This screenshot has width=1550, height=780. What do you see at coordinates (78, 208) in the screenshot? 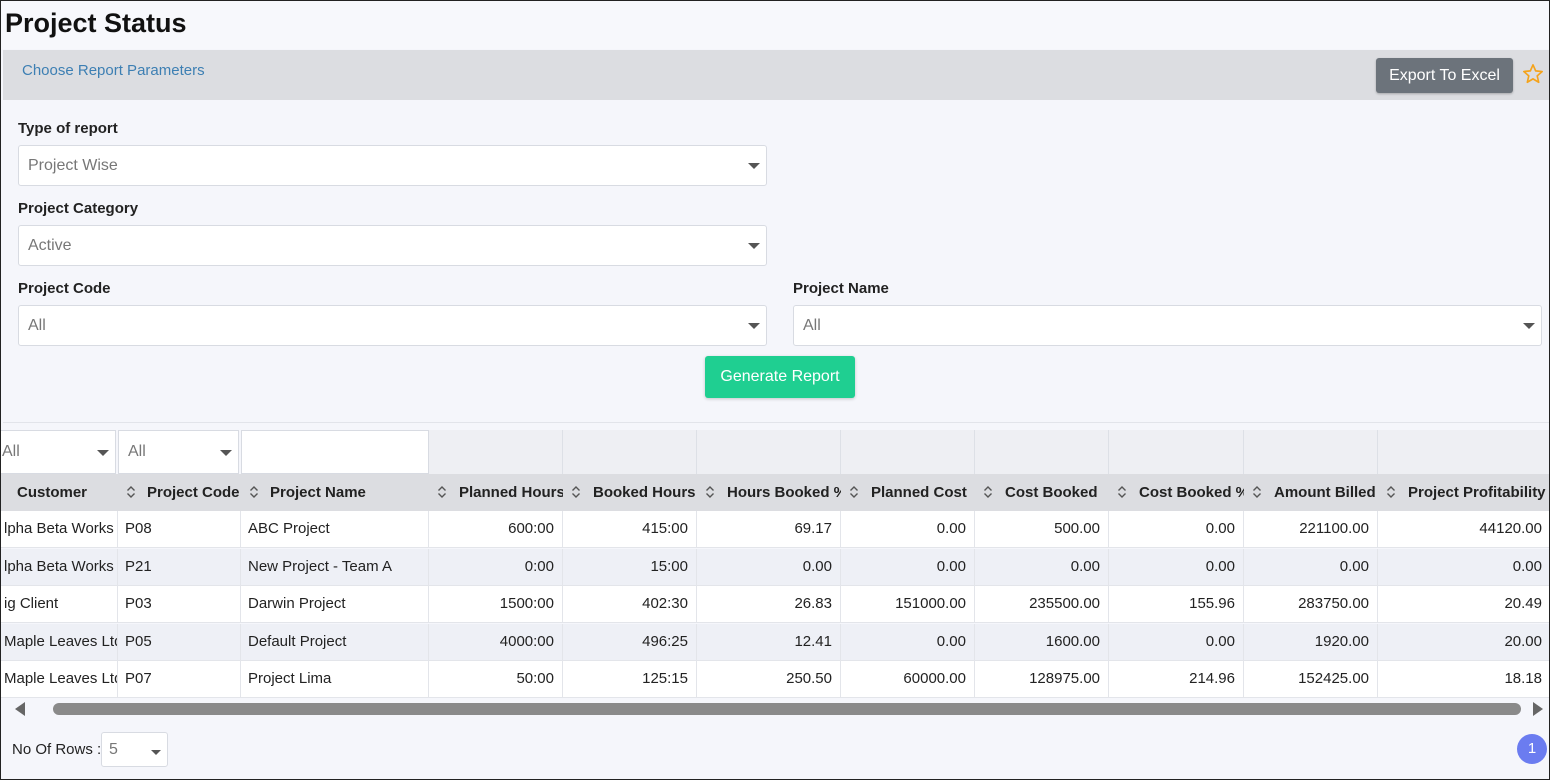
I see `project-category-label: Project Category` at bounding box center [78, 208].